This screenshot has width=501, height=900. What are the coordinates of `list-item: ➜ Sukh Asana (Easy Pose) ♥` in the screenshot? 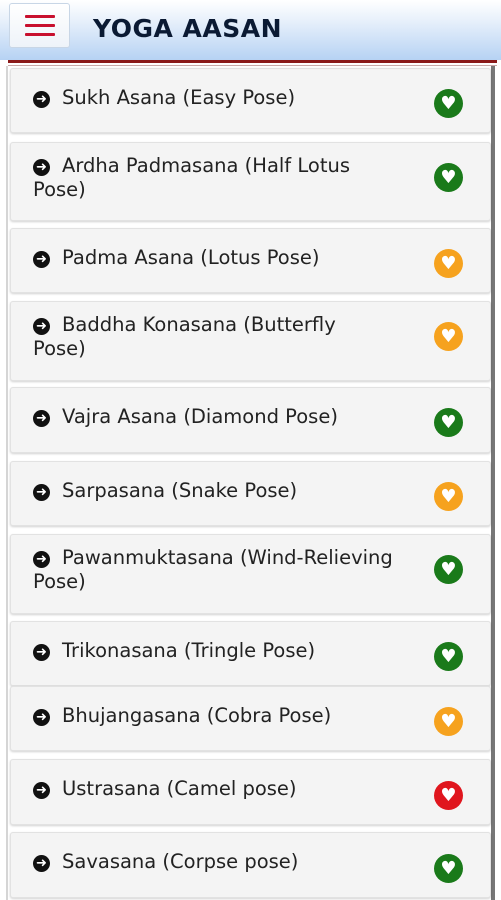 It's located at (250, 100).